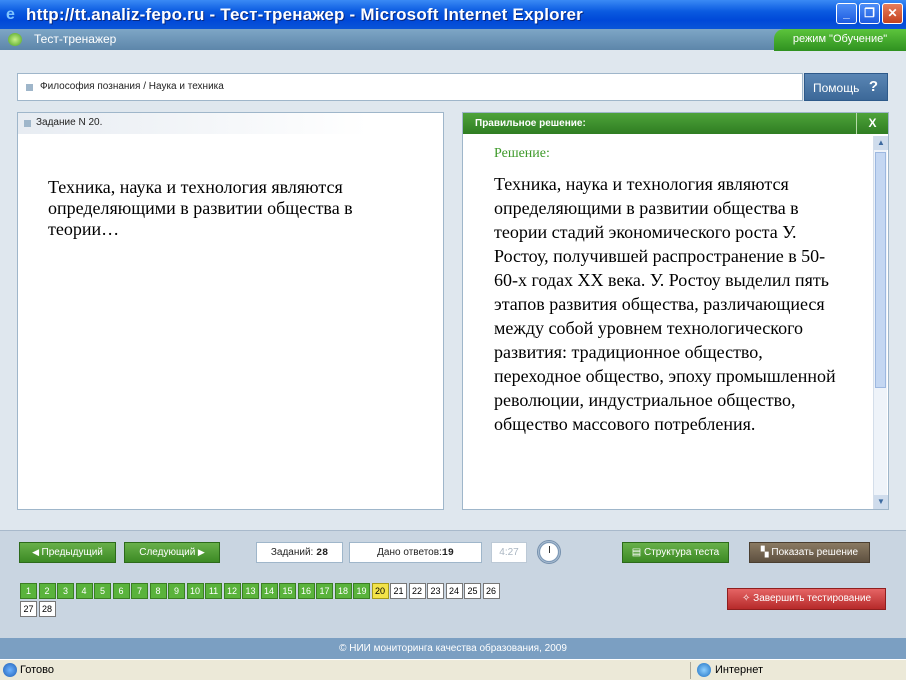  Describe the element at coordinates (343, 591) in the screenshot. I see `question-button-18: 18` at that location.